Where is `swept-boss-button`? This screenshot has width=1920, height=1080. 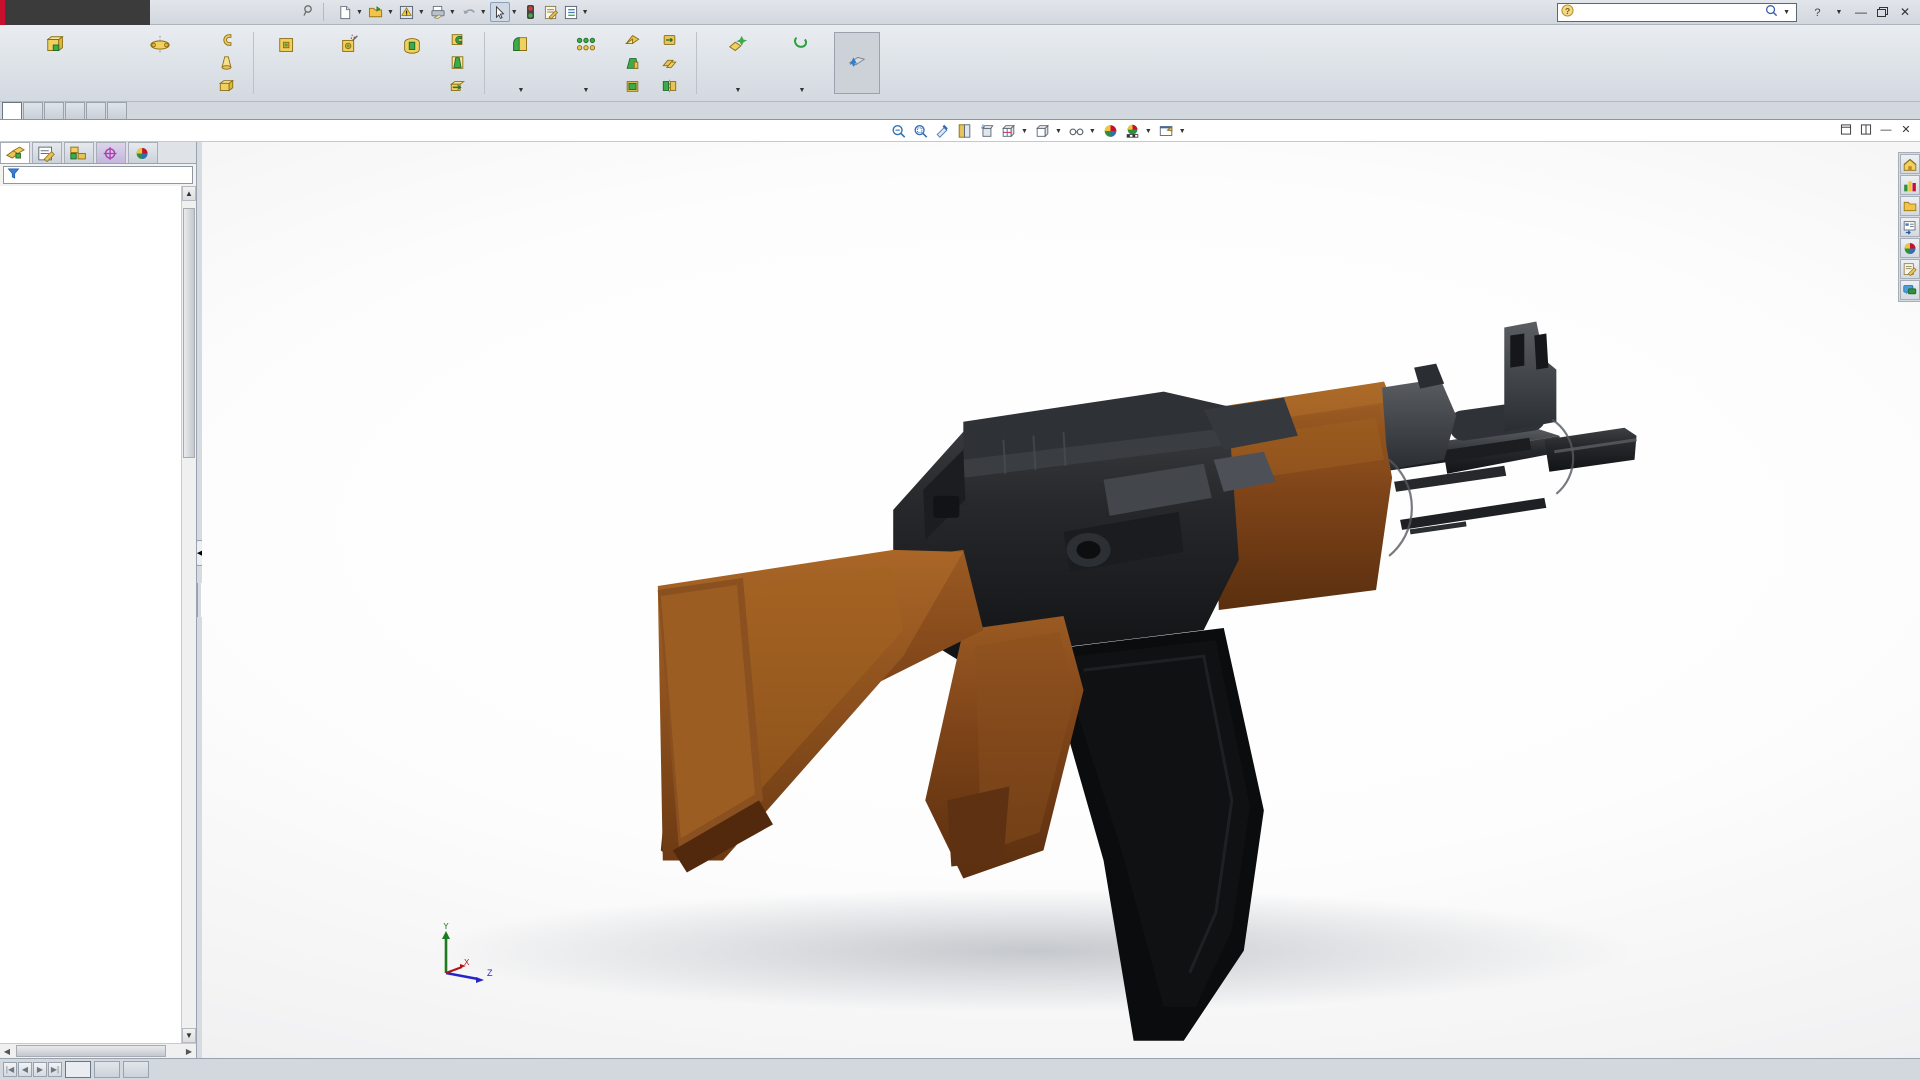 swept-boss-button is located at coordinates (230, 40).